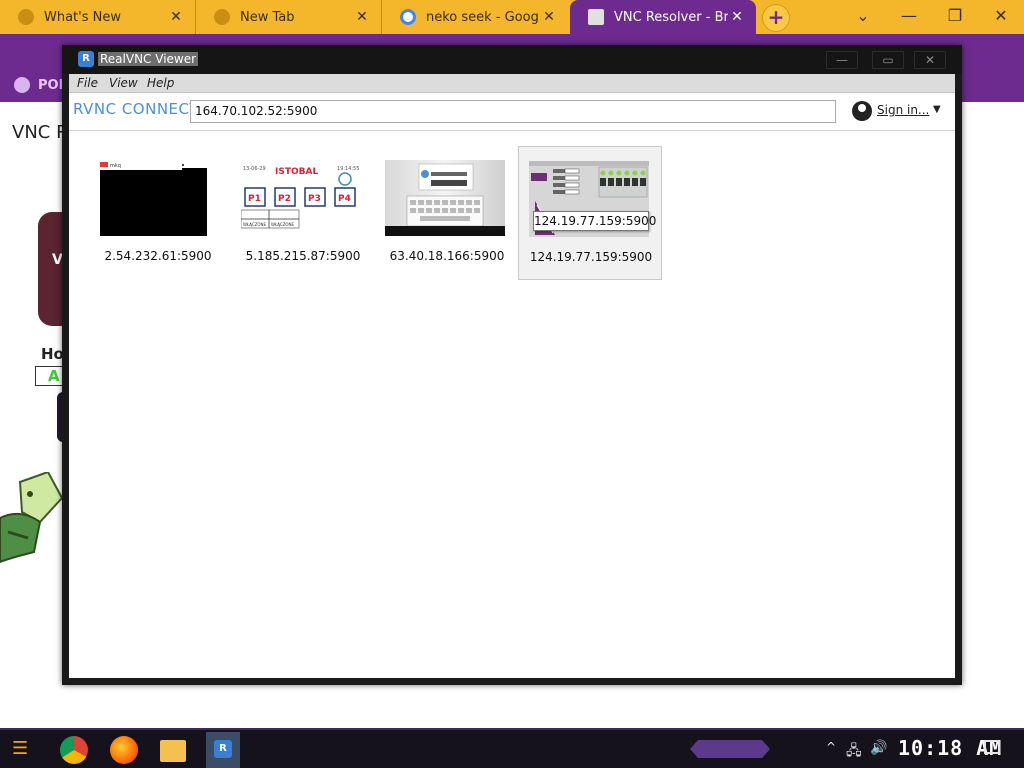 The image size is (1024, 768). Describe the element at coordinates (445, 198) in the screenshot. I see `connection-thumbnail` at that location.